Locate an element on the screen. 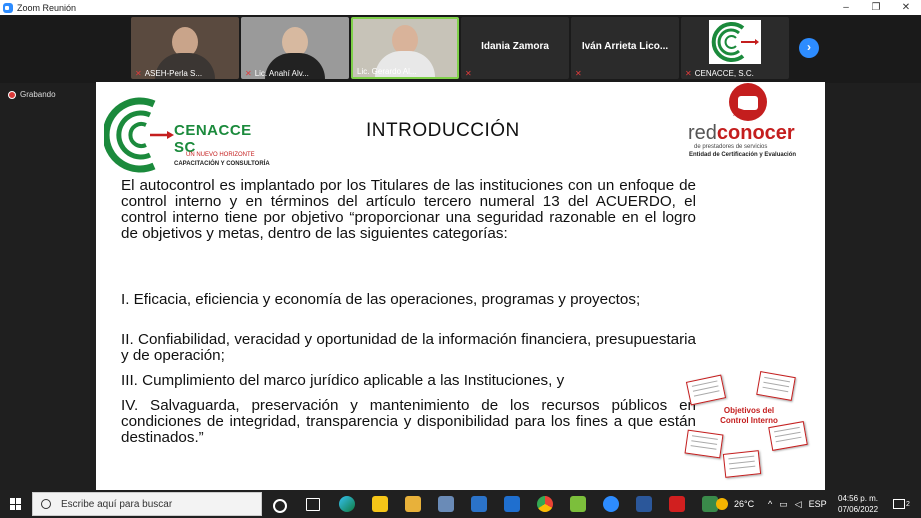 This screenshot has height=518, width=921. zoom-taskbar-icon is located at coordinates (611, 504).